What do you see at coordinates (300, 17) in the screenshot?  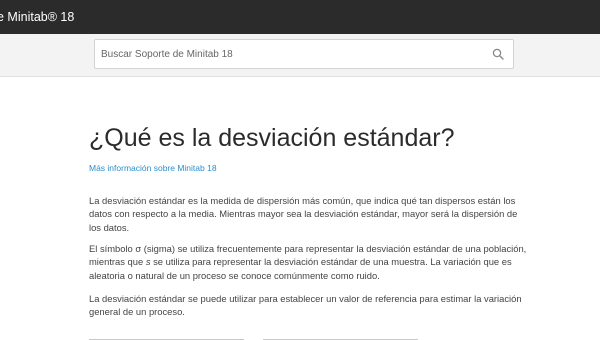 I see `top-bar: e Minitab® 18` at bounding box center [300, 17].